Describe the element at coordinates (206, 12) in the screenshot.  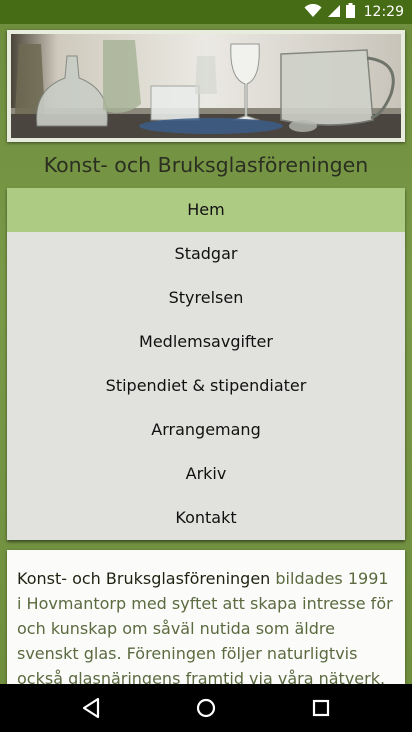
I see `status-bar: 12:29` at that location.